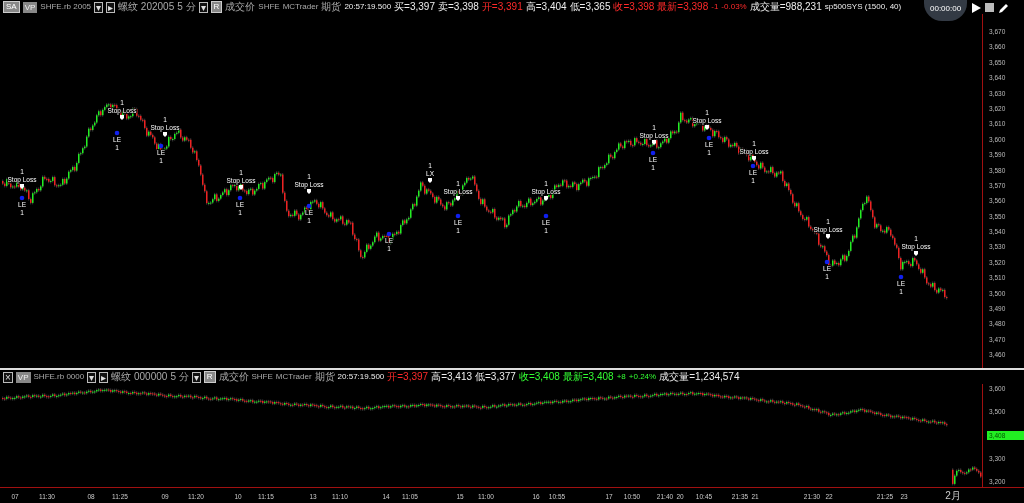 Image resolution: width=1024 pixels, height=503 pixels. What do you see at coordinates (66, 7) in the screenshot?
I see `symbol-label: SHFE.rb 2005` at bounding box center [66, 7].